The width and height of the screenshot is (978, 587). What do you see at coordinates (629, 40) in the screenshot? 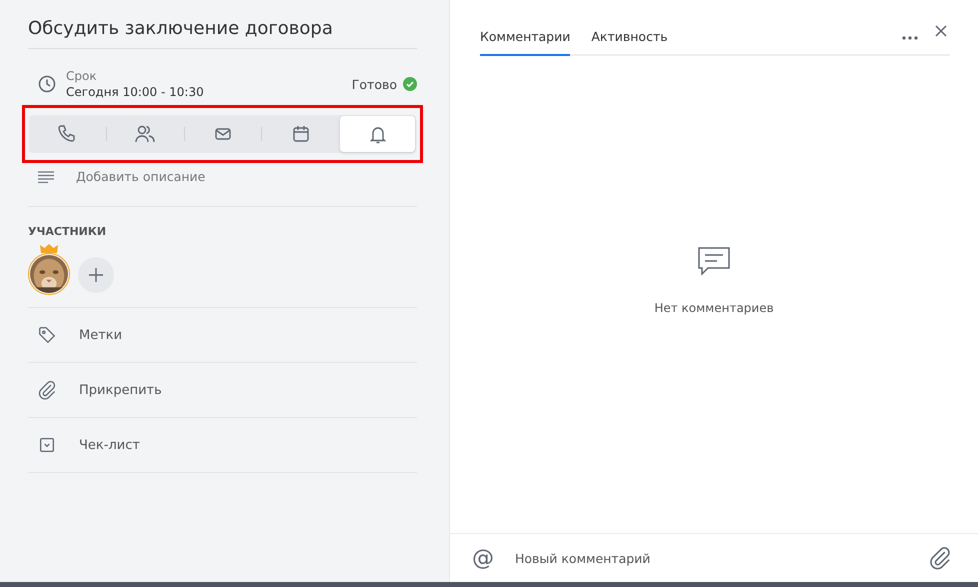
I see `tab: Активность` at bounding box center [629, 40].